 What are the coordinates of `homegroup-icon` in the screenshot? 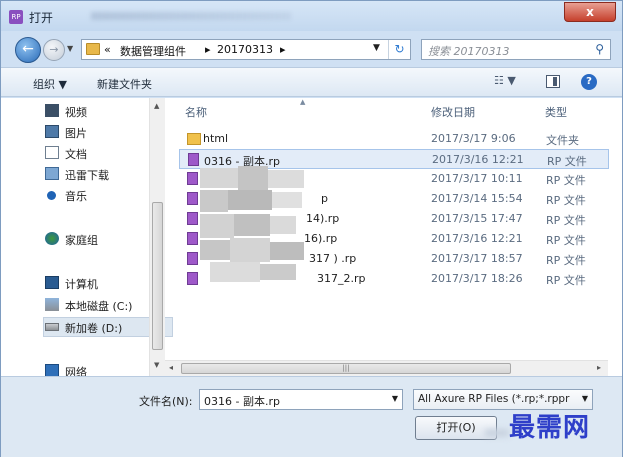 It's located at (52, 238).